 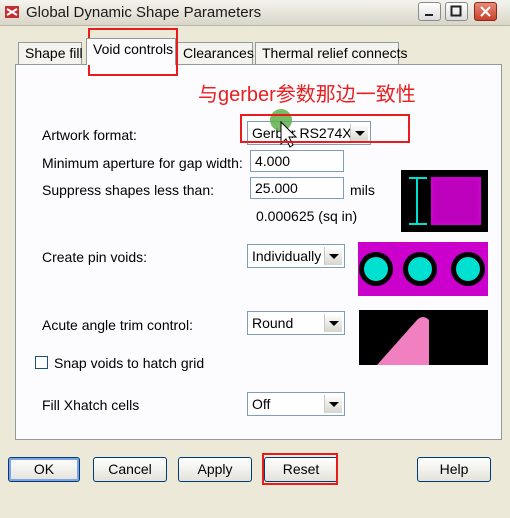 I want to click on snap-voids-label: Snap voids to hatch grid, so click(x=129, y=363).